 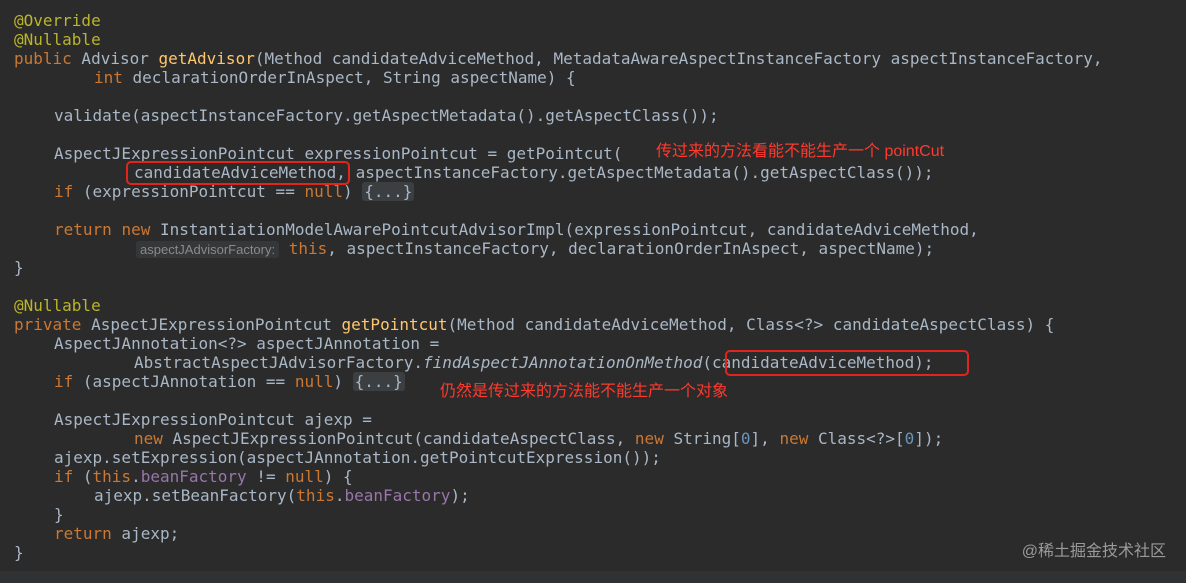 I want to click on code-line: AspectJExpressionPointcut ajexp =, so click(x=213, y=419).